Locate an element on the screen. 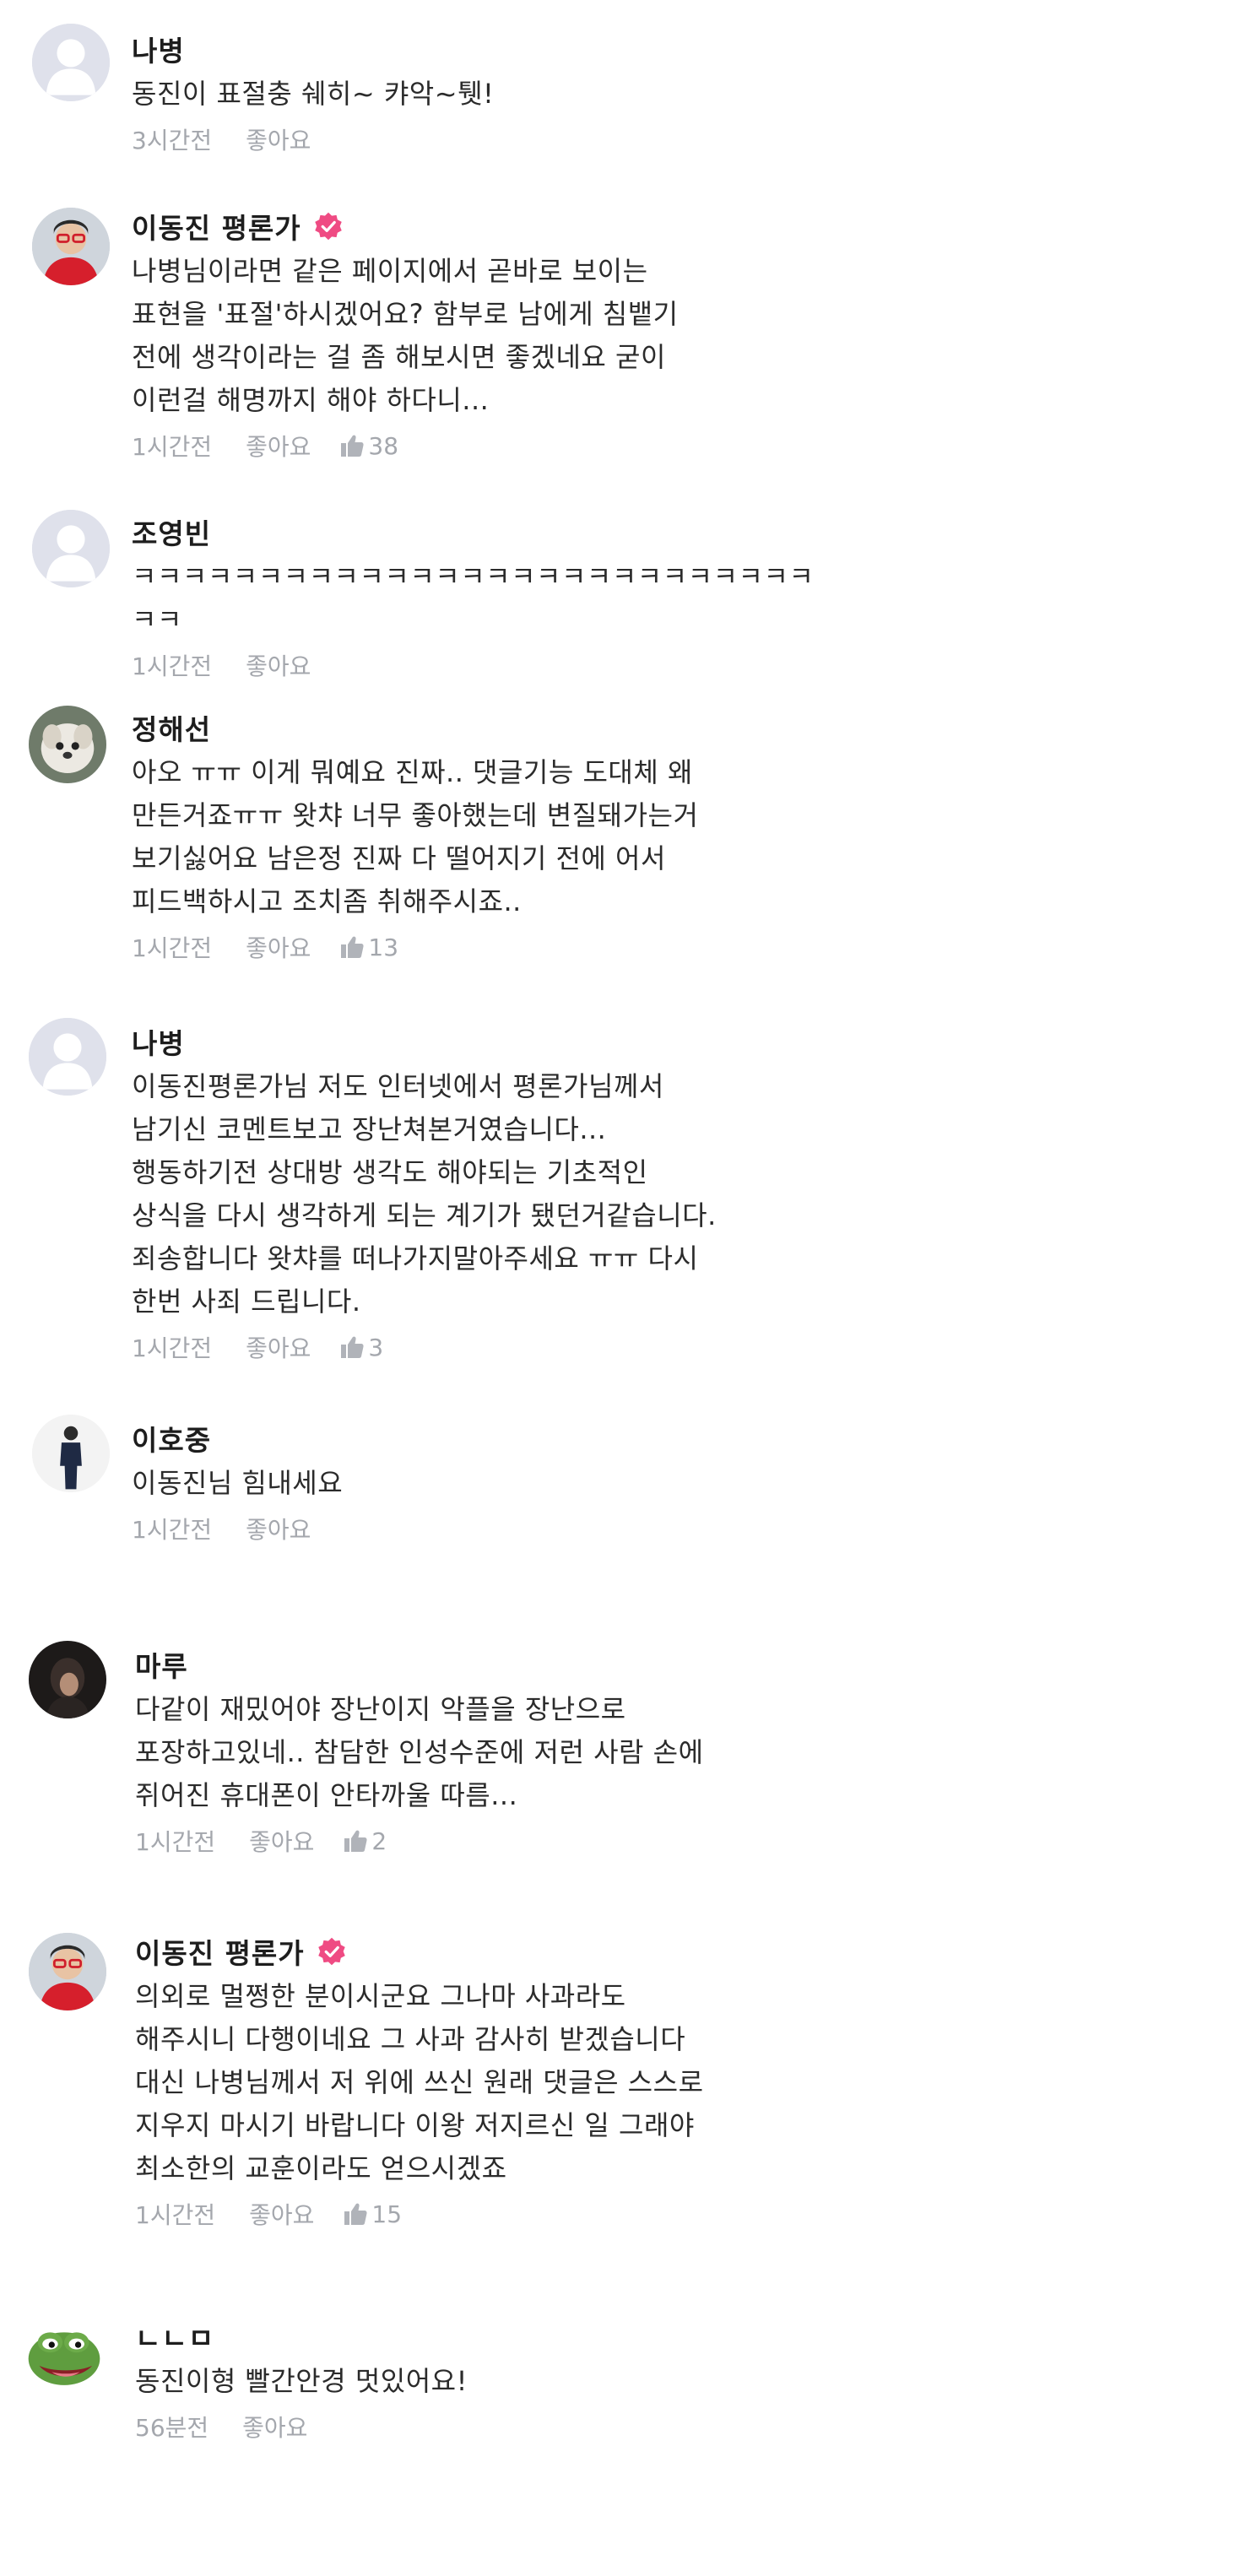 The height and width of the screenshot is (2576, 1240). author-name: 정해선 is located at coordinates (171, 727).